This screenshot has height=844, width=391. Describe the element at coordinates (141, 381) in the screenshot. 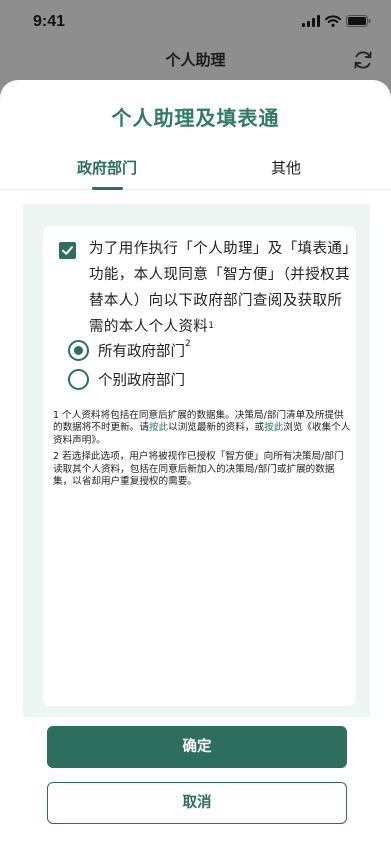

I see `option-label: 个别政府部门` at that location.